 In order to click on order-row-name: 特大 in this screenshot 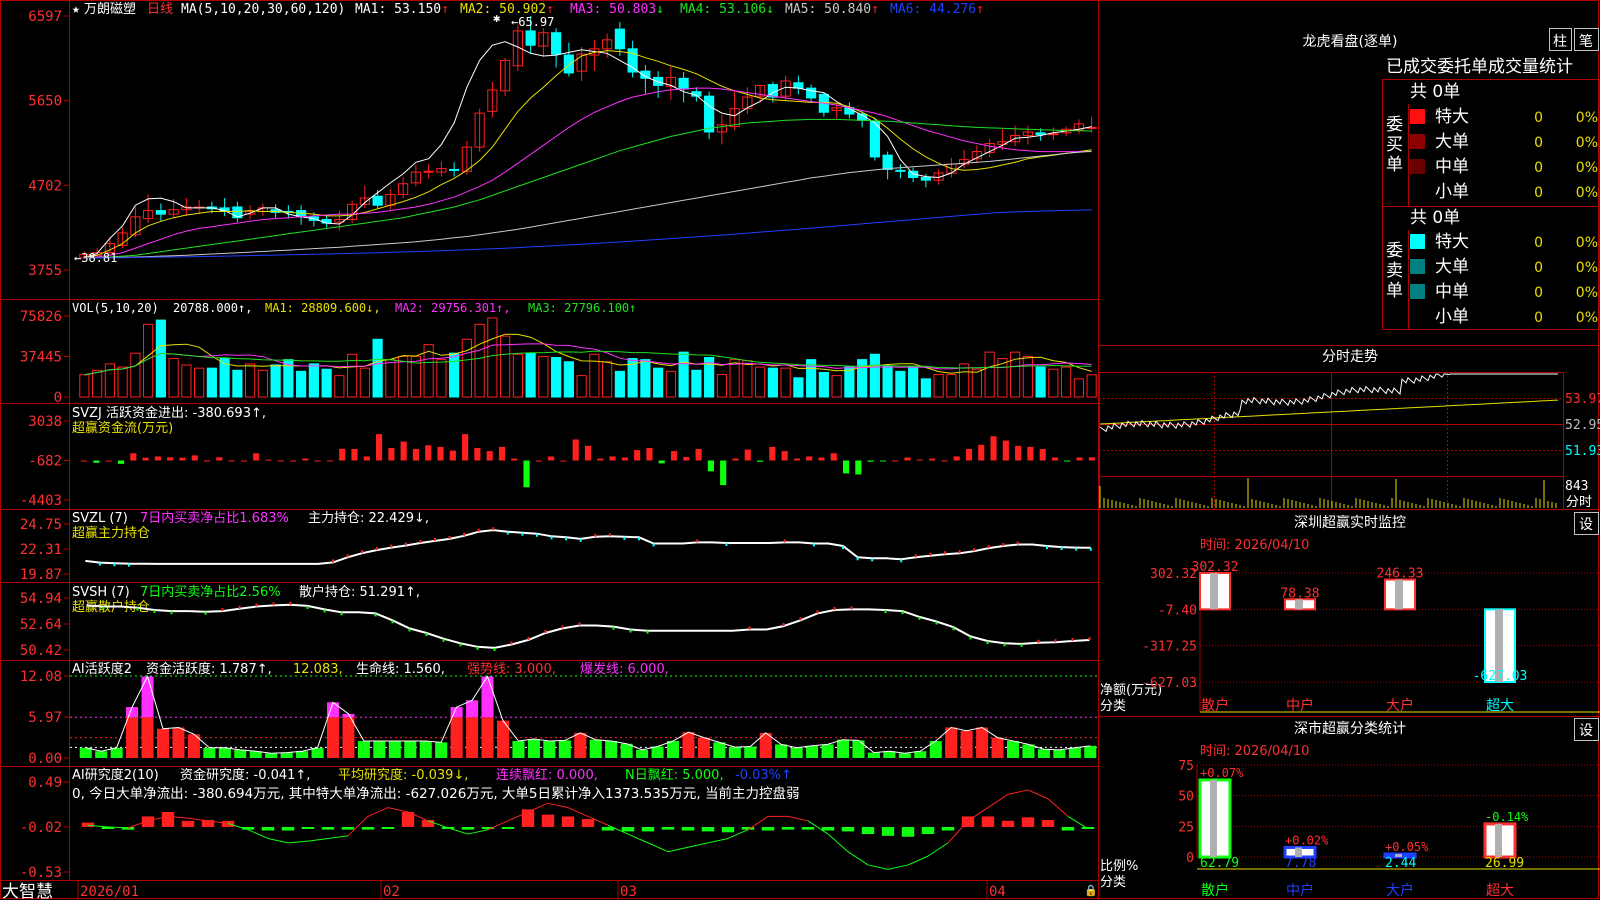, I will do `click(1452, 242)`.